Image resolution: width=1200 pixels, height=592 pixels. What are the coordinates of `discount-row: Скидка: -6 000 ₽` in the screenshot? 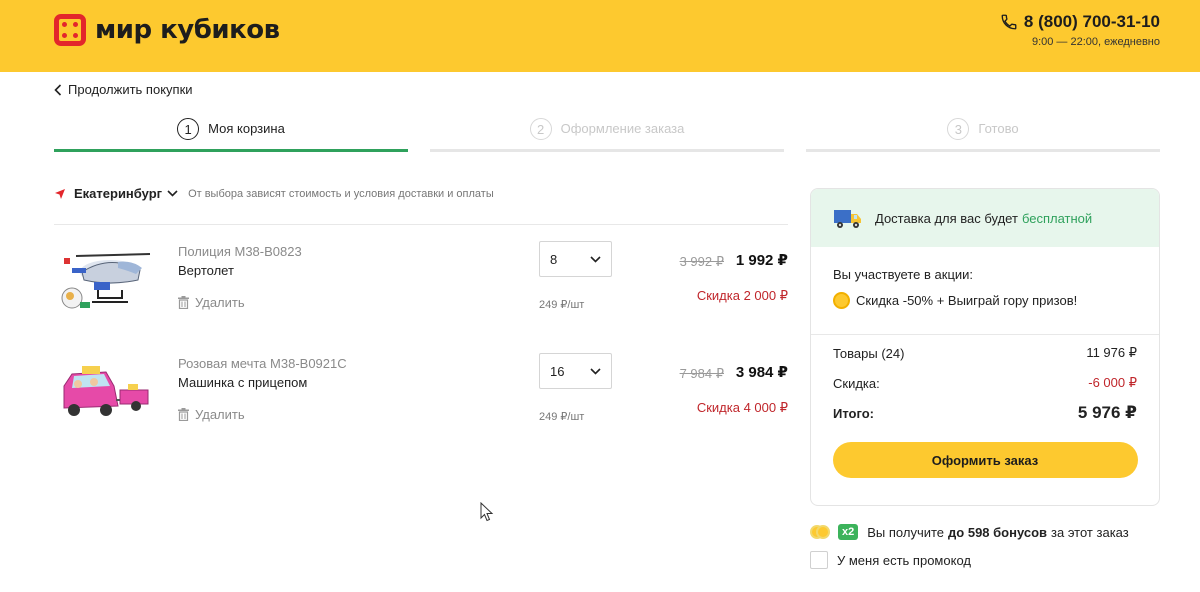 It's located at (985, 383).